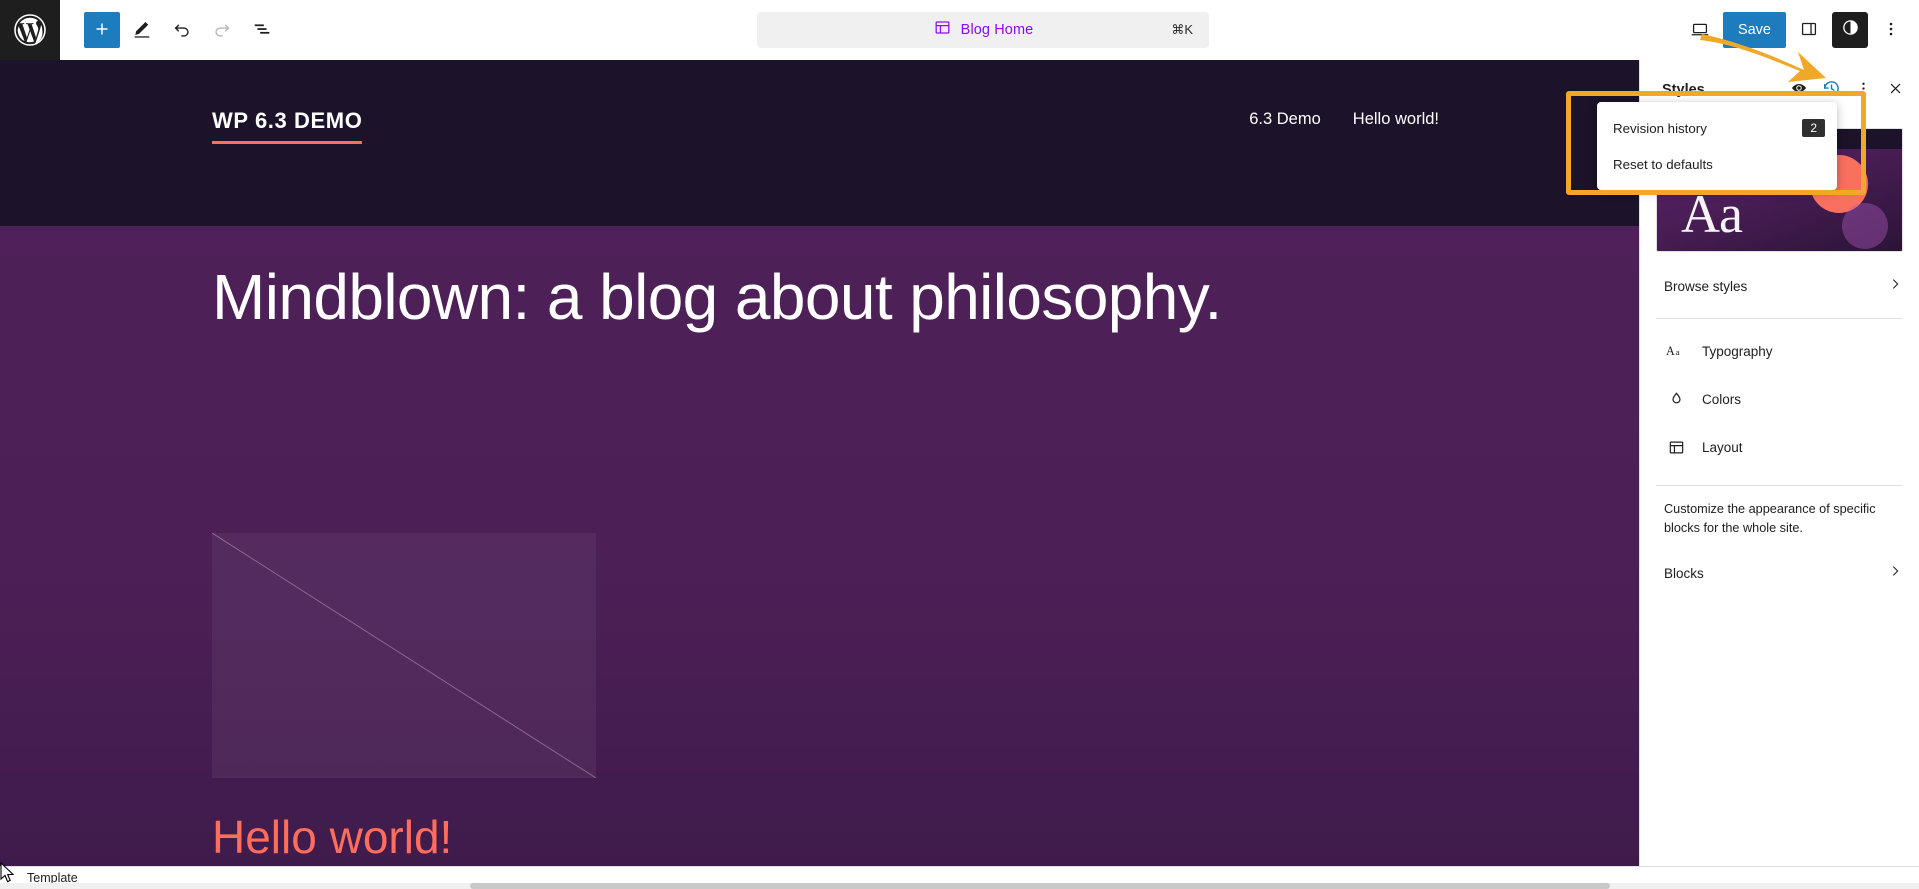 This screenshot has height=889, width=1919. Describe the element at coordinates (1670, 351) in the screenshot. I see `svg-text: A` at that location.